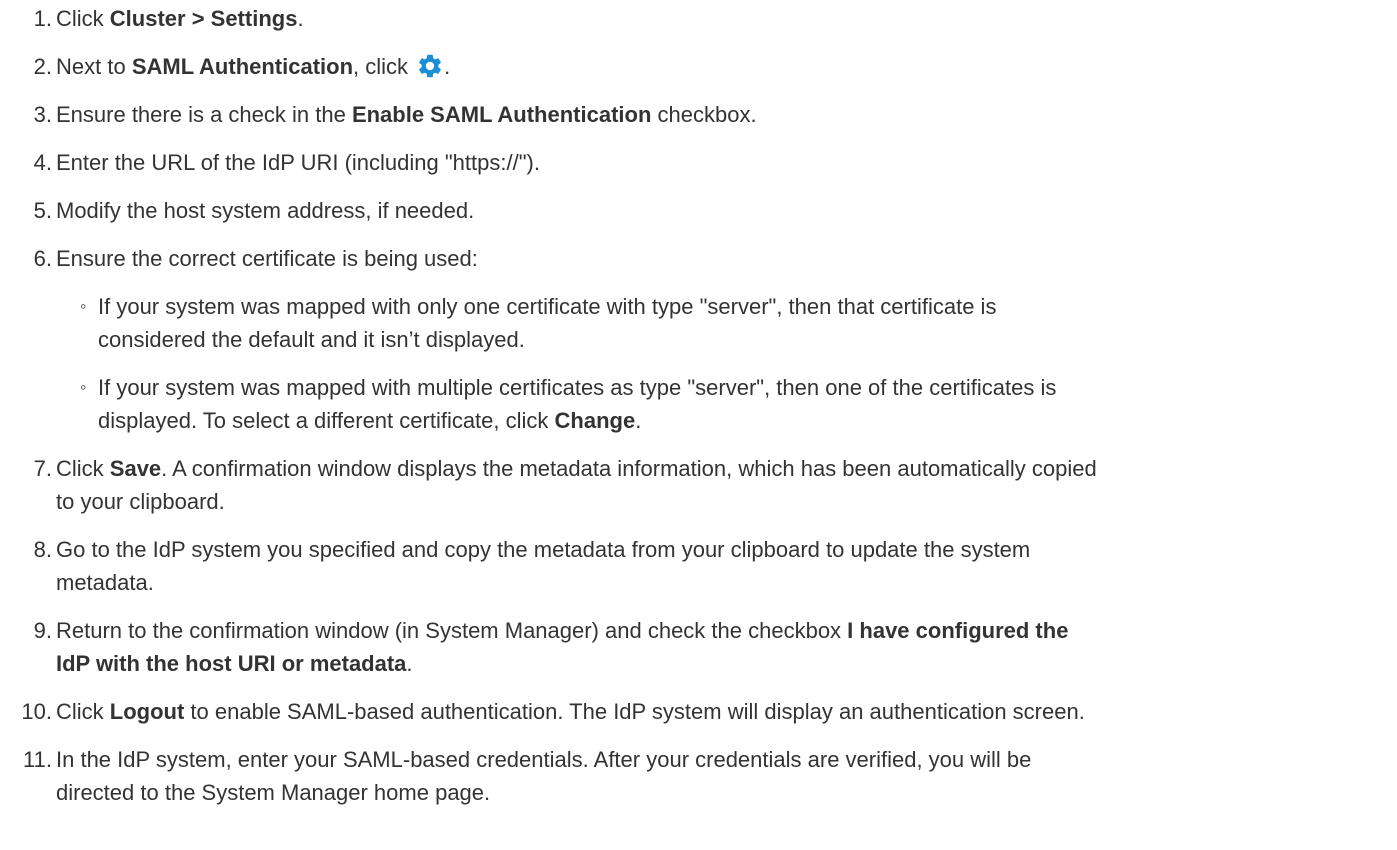  What do you see at coordinates (147, 711) in the screenshot?
I see `button-name: Logout` at bounding box center [147, 711].